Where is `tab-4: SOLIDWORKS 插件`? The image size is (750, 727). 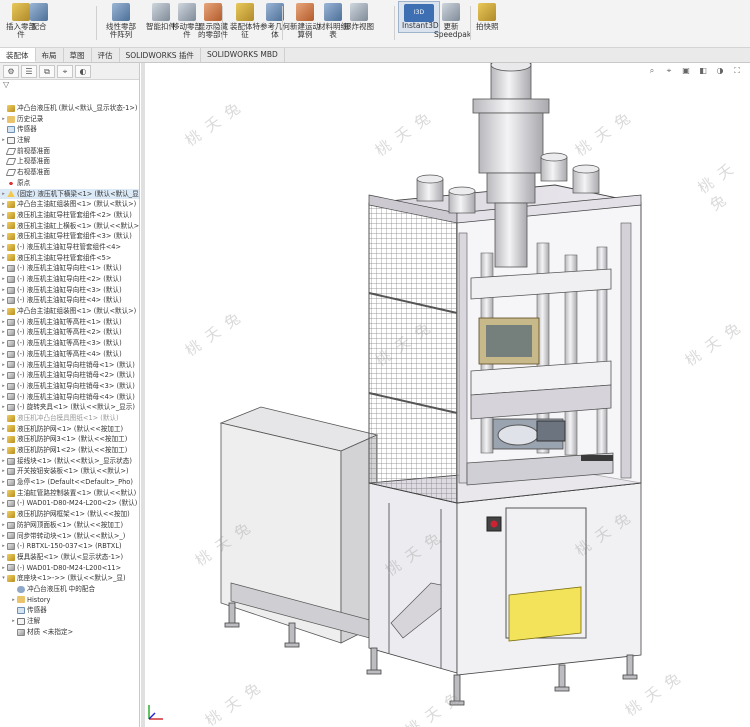
tab-4: SOLIDWORKS 插件 is located at coordinates (160, 55).